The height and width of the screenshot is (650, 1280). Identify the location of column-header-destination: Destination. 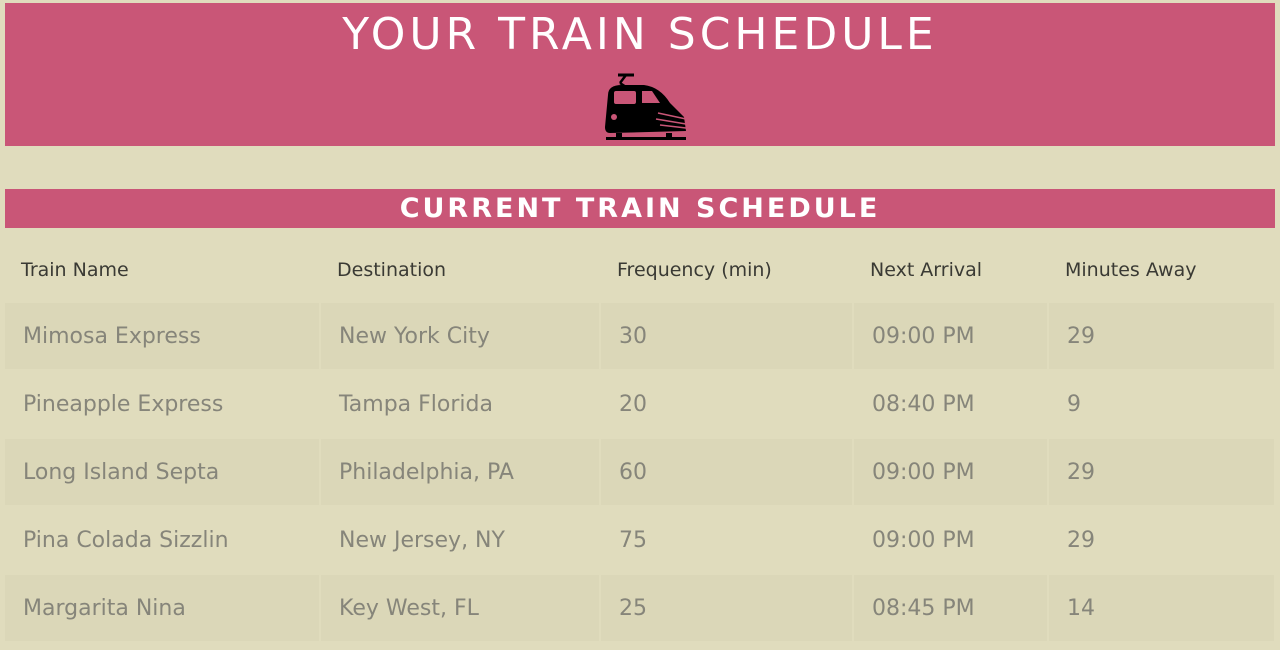
(392, 270).